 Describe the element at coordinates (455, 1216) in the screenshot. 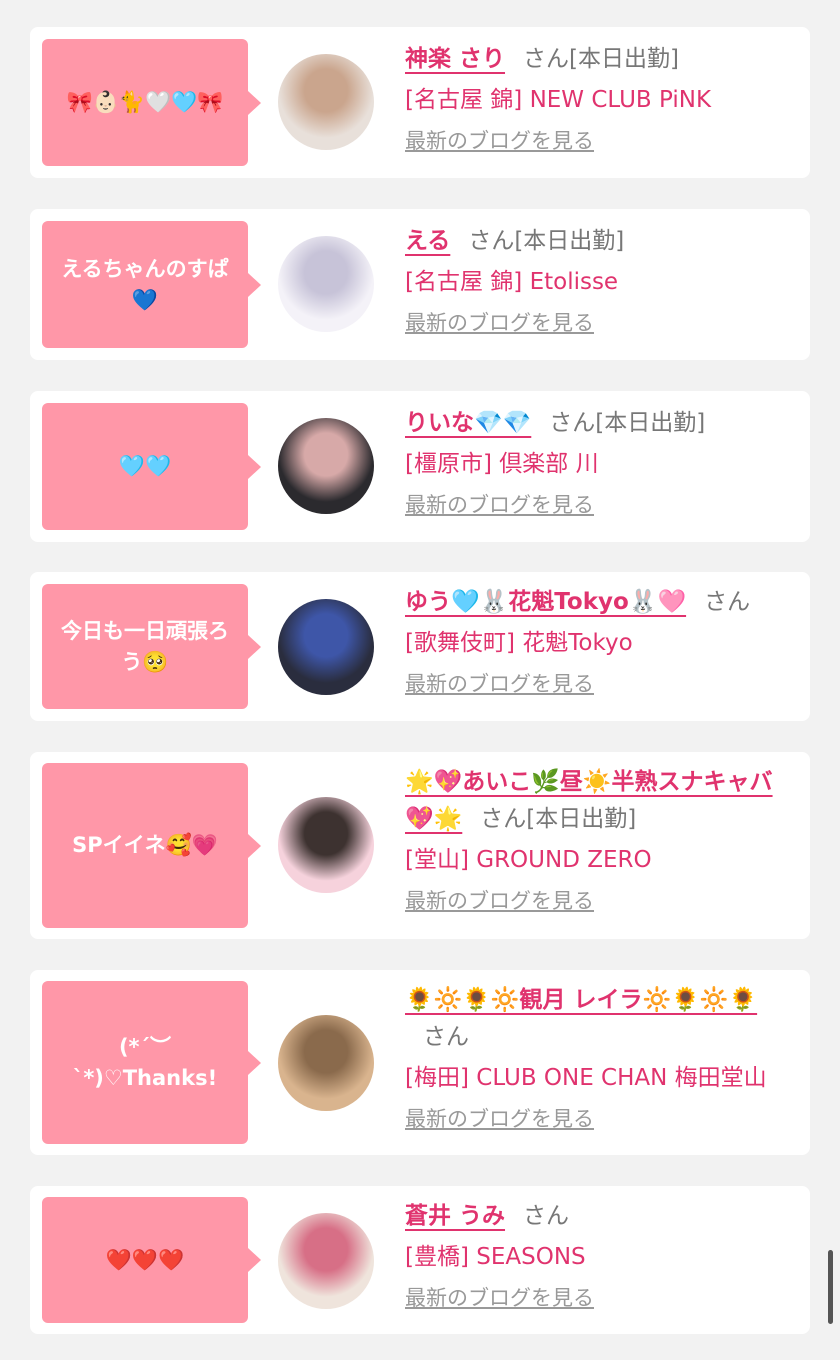

I see `cast-name-link: 蒼井 うみ` at that location.